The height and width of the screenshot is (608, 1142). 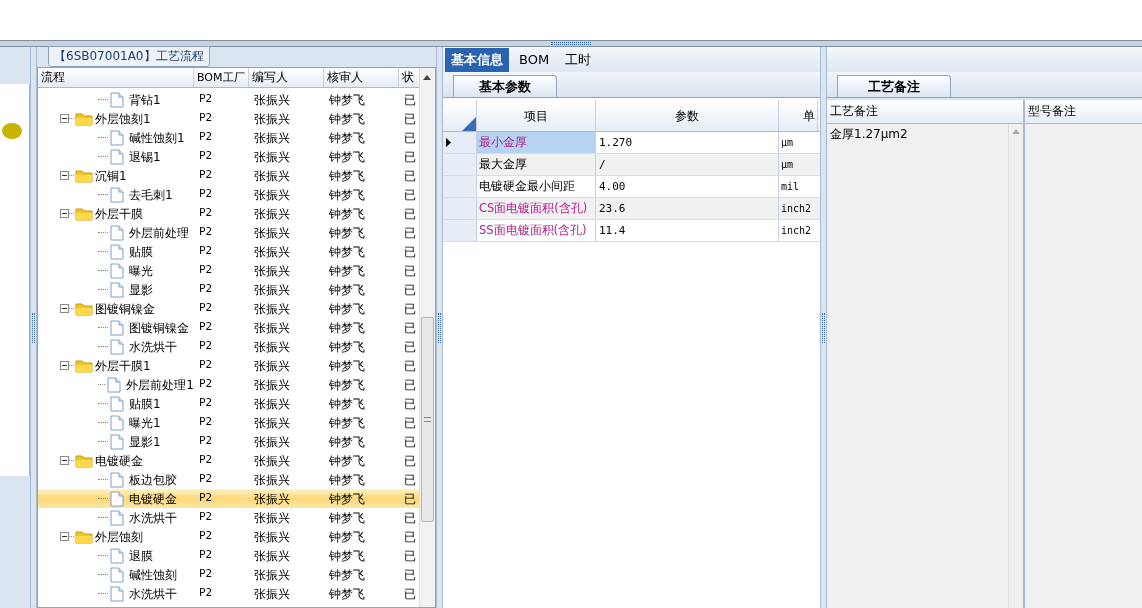 What do you see at coordinates (505, 86) in the screenshot?
I see `sub-tab: 基本参数` at bounding box center [505, 86].